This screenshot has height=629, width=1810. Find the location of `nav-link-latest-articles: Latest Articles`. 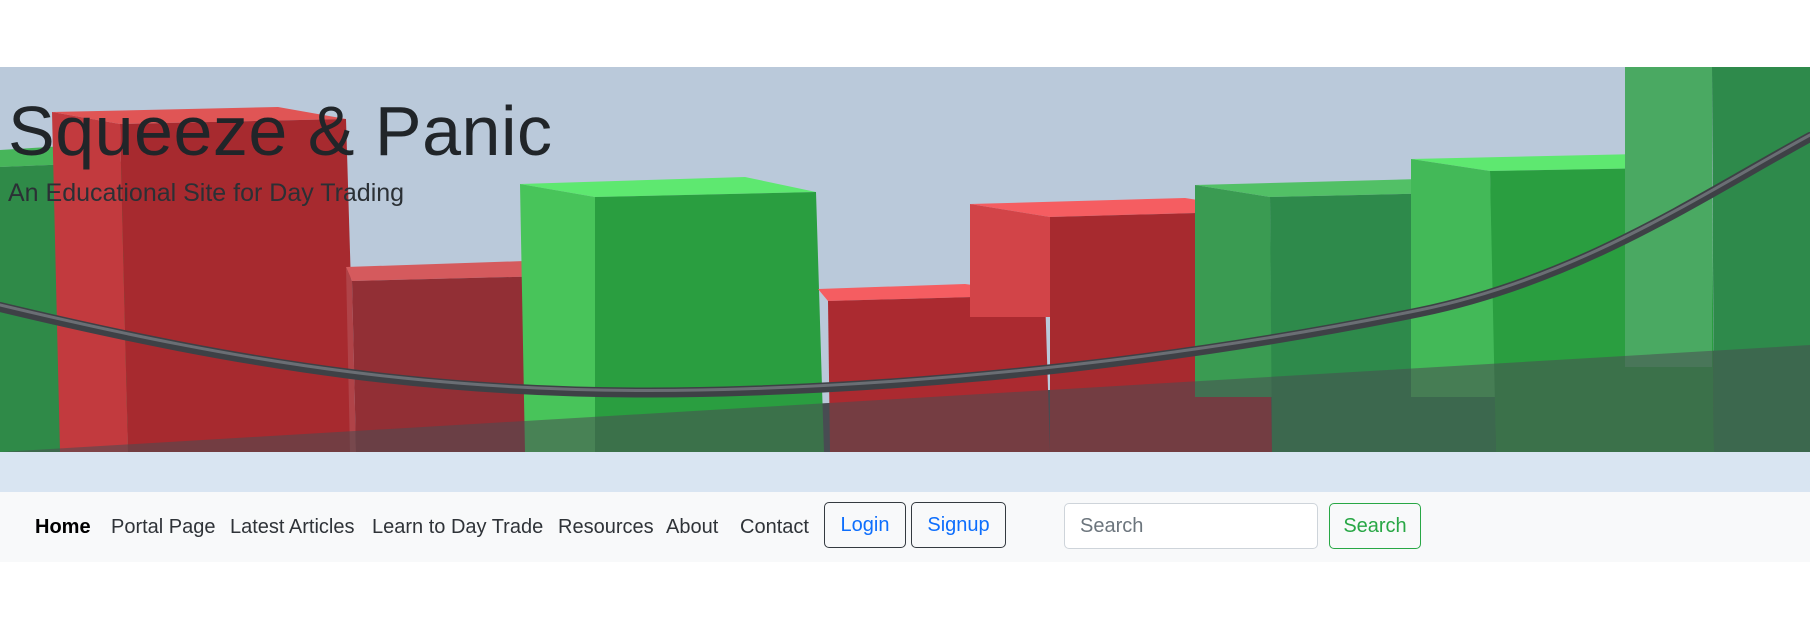

nav-link-latest-articles: Latest Articles is located at coordinates (292, 527).